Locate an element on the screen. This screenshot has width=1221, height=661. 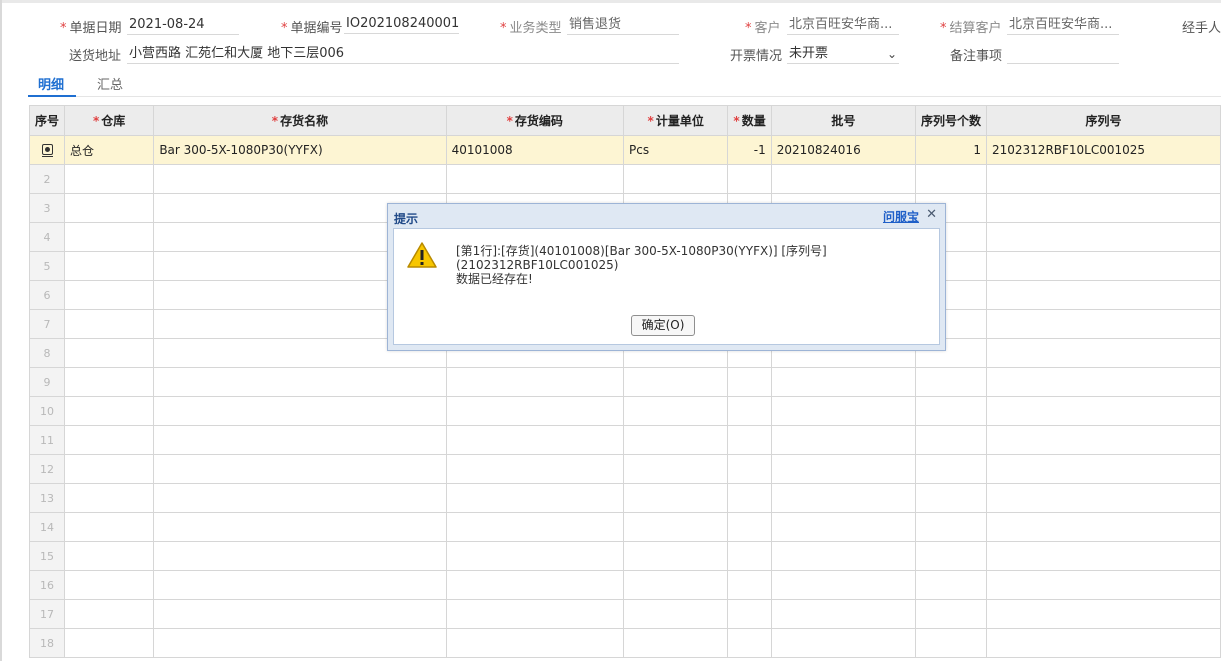
table-row: 9 is located at coordinates (624, 382).